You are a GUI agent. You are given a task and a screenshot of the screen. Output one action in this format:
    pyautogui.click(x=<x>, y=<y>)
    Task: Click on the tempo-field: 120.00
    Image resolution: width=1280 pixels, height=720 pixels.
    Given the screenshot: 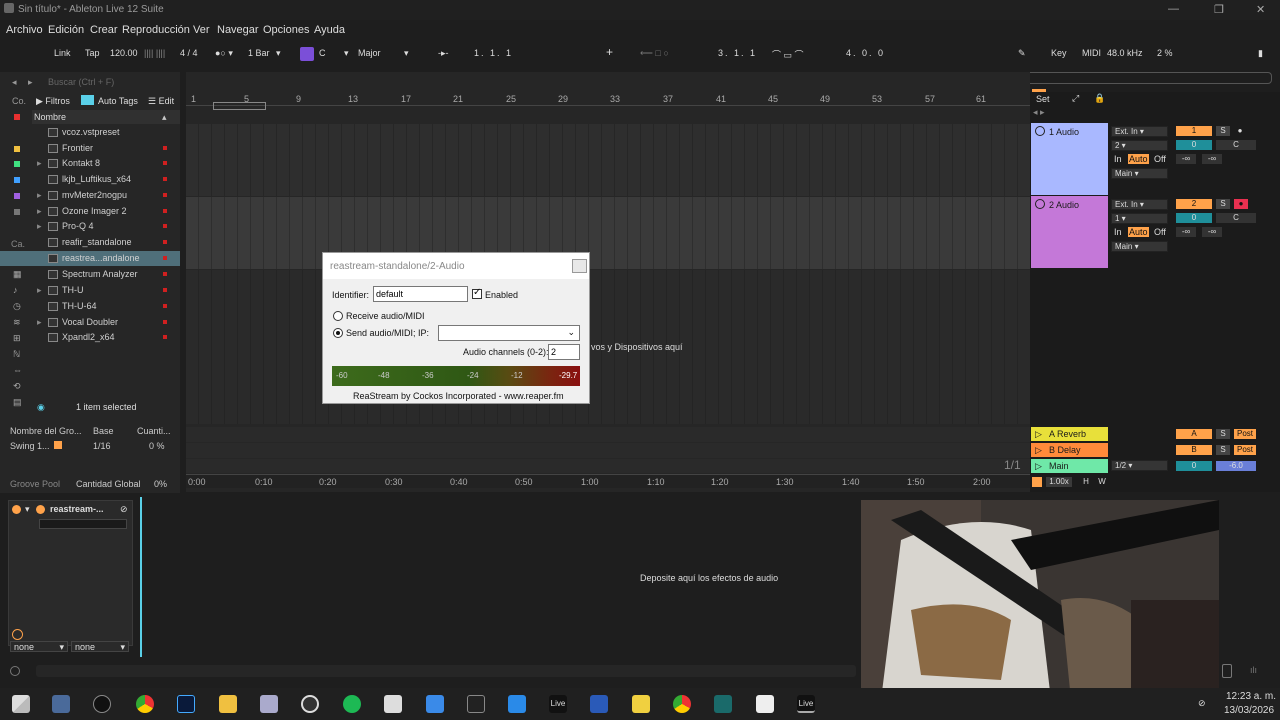 What is the action you would take?
    pyautogui.click(x=124, y=53)
    